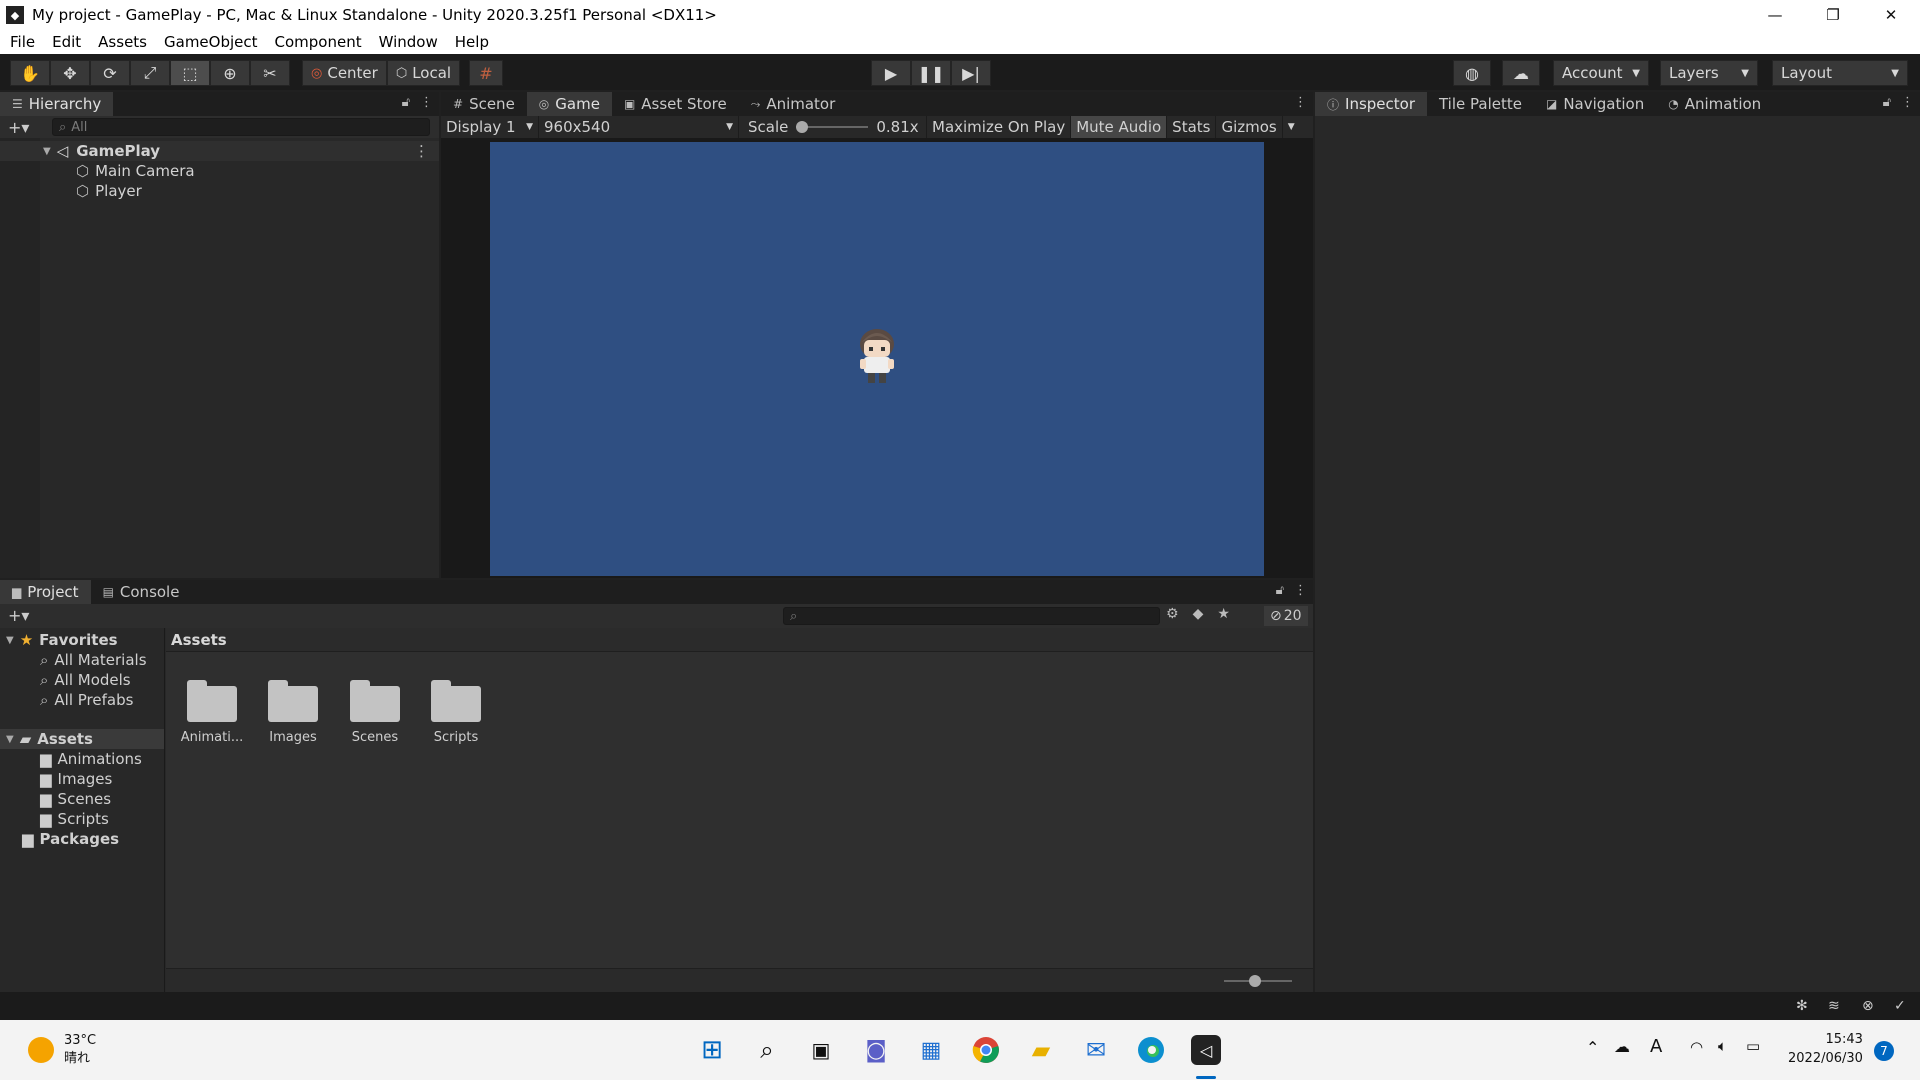 Image resolution: width=1920 pixels, height=1080 pixels. I want to click on asset-folder-tile: Scenes, so click(375, 712).